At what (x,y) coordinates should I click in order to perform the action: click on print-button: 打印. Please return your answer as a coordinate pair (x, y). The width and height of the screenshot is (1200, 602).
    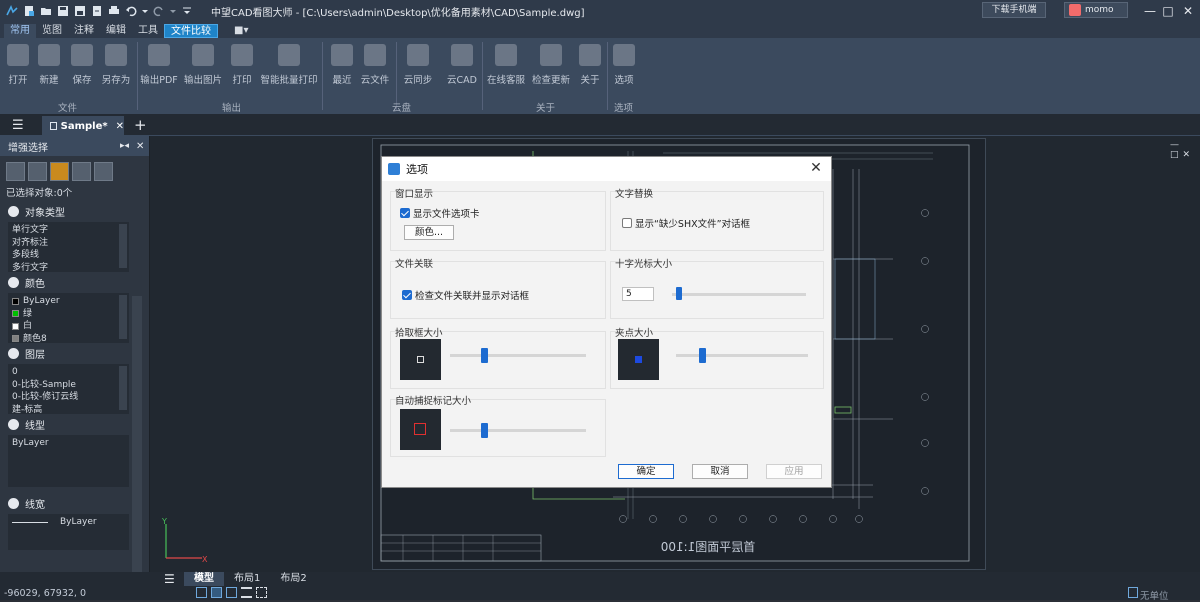
    Looking at the image, I should click on (242, 64).